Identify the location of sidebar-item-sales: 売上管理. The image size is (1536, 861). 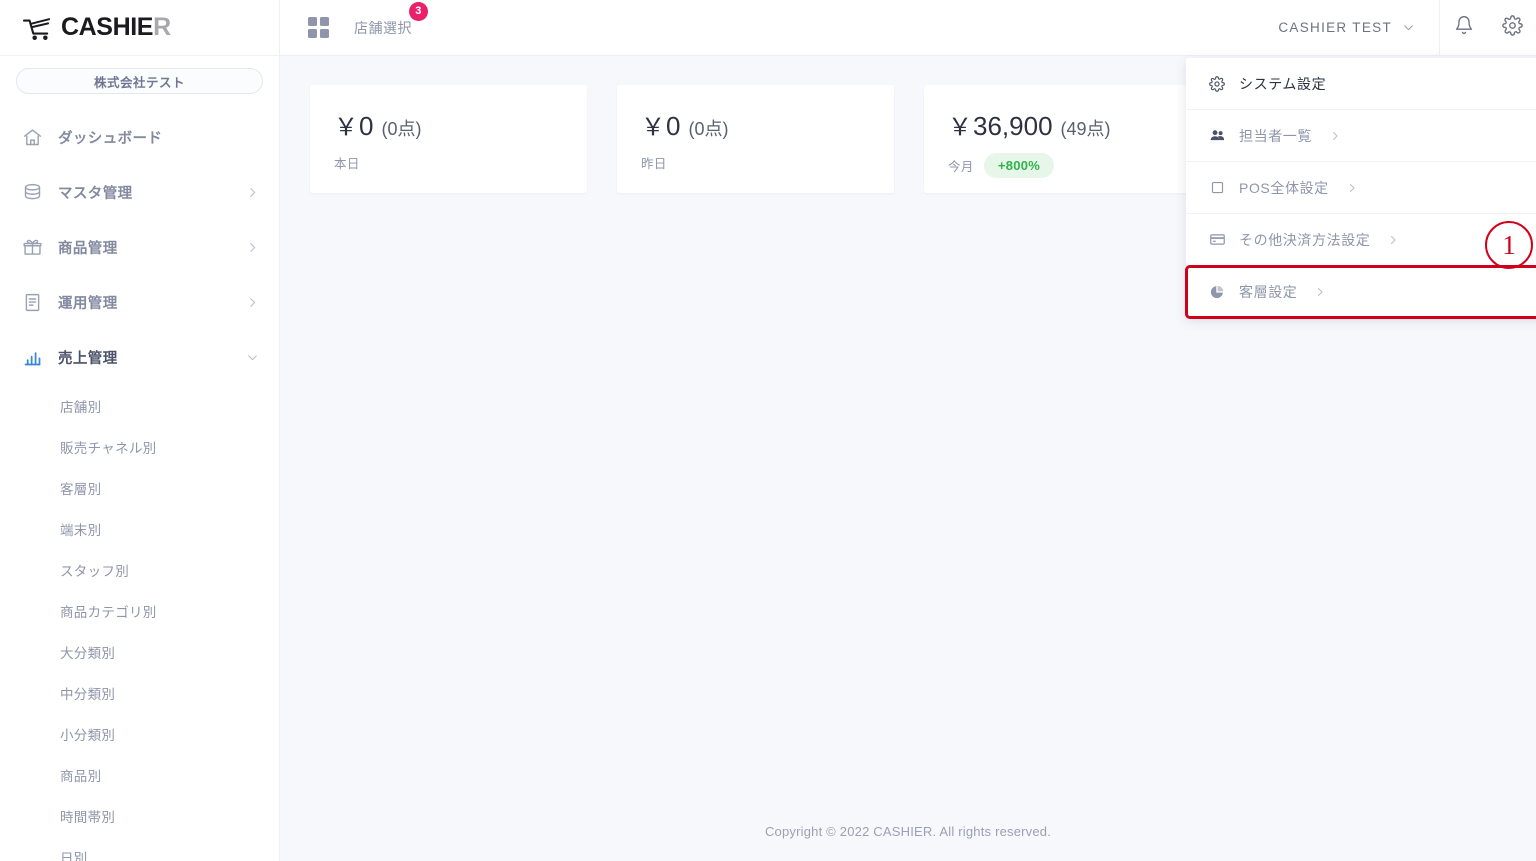
(139, 357).